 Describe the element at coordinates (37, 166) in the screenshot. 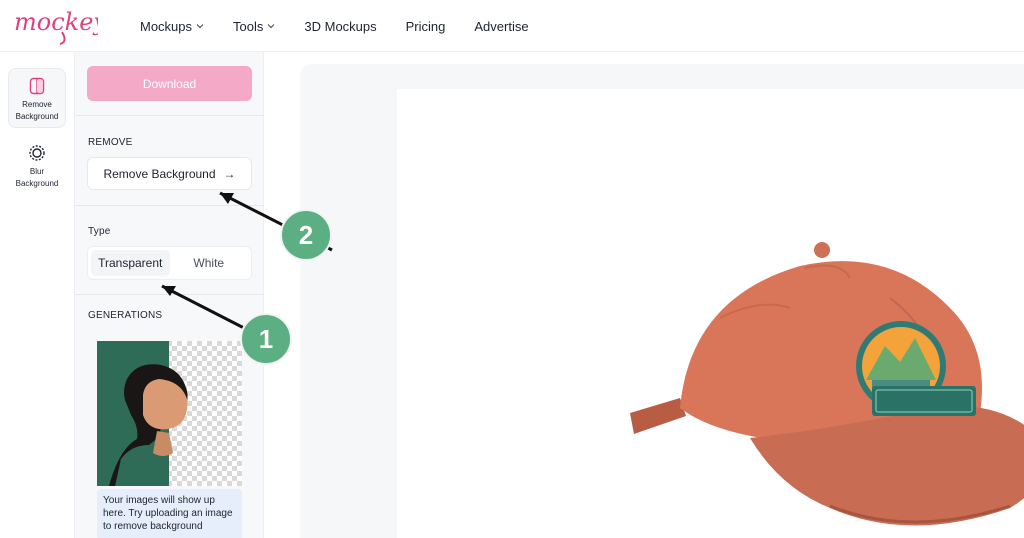

I see `rail-item-blur-background: Blur Background` at that location.